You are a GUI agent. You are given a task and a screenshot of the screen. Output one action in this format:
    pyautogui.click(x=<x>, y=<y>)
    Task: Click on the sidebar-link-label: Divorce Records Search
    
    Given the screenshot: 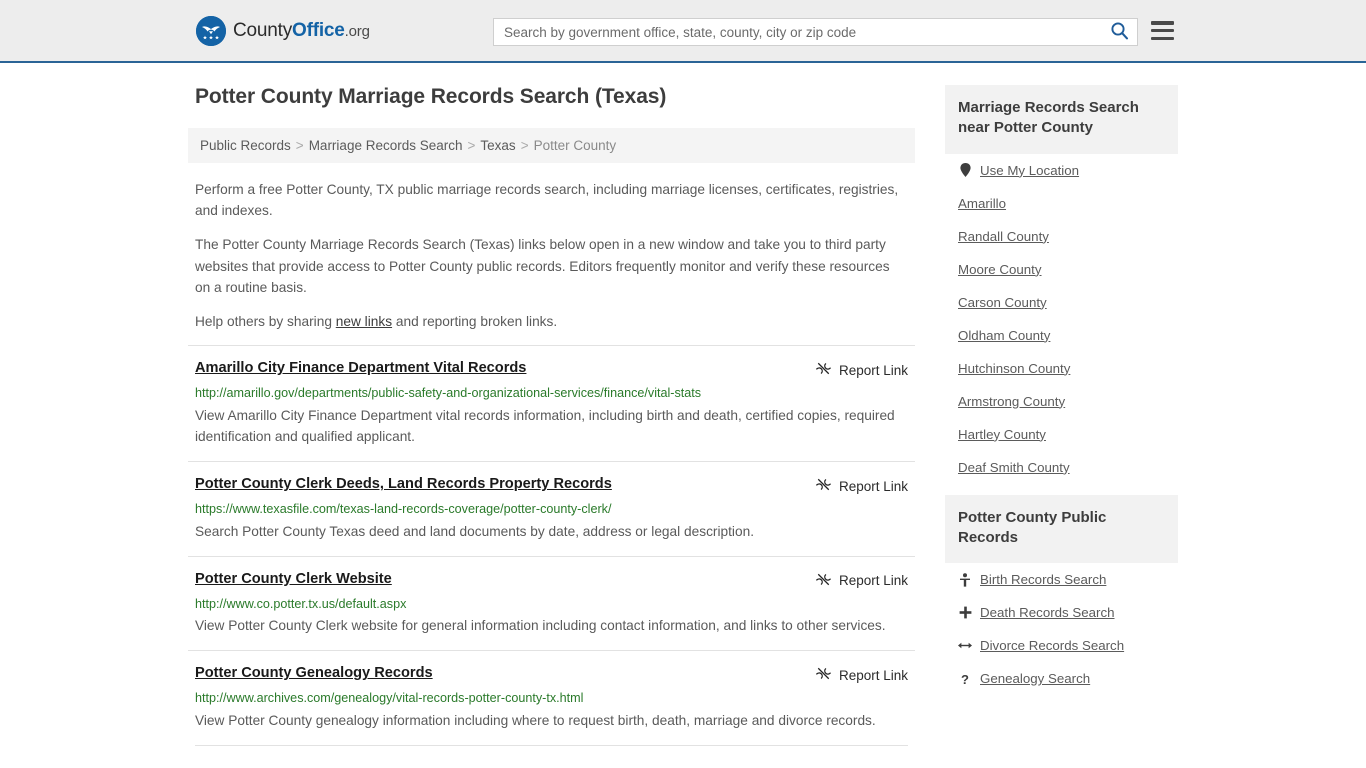 What is the action you would take?
    pyautogui.click(x=1052, y=645)
    